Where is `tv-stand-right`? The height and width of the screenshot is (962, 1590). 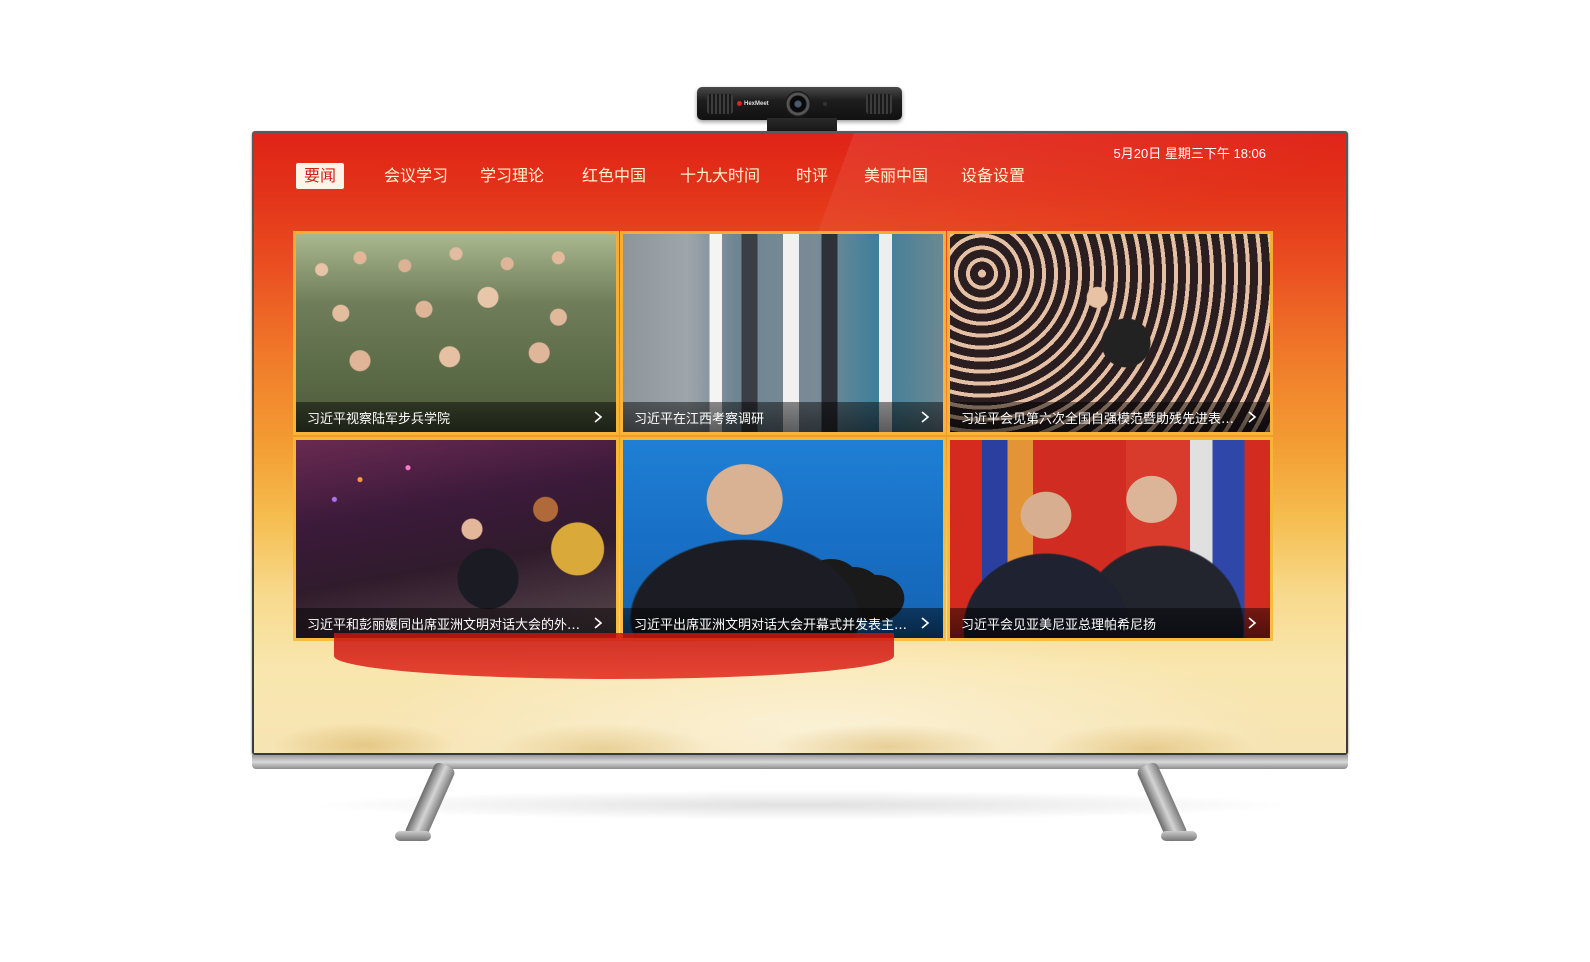
tv-stand-right is located at coordinates (1157, 802).